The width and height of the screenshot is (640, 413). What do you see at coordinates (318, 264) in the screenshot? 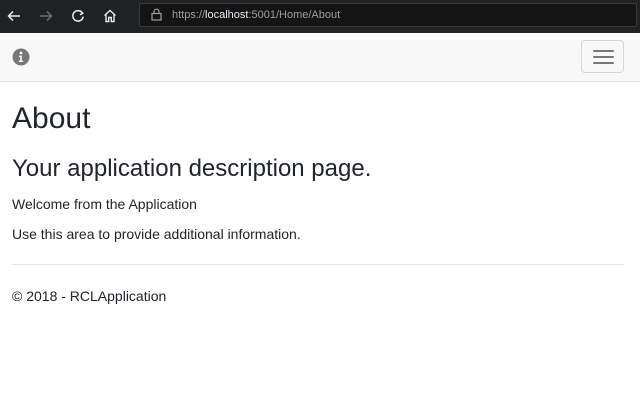
I see `footer-divider` at bounding box center [318, 264].